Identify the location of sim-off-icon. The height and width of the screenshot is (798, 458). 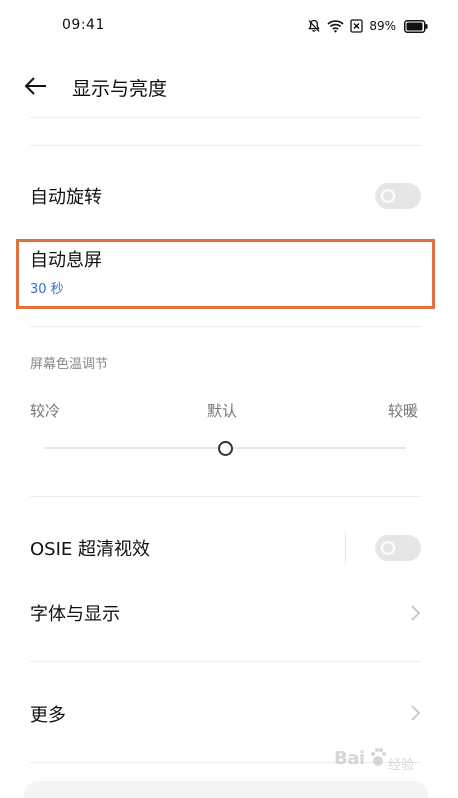
(356, 26).